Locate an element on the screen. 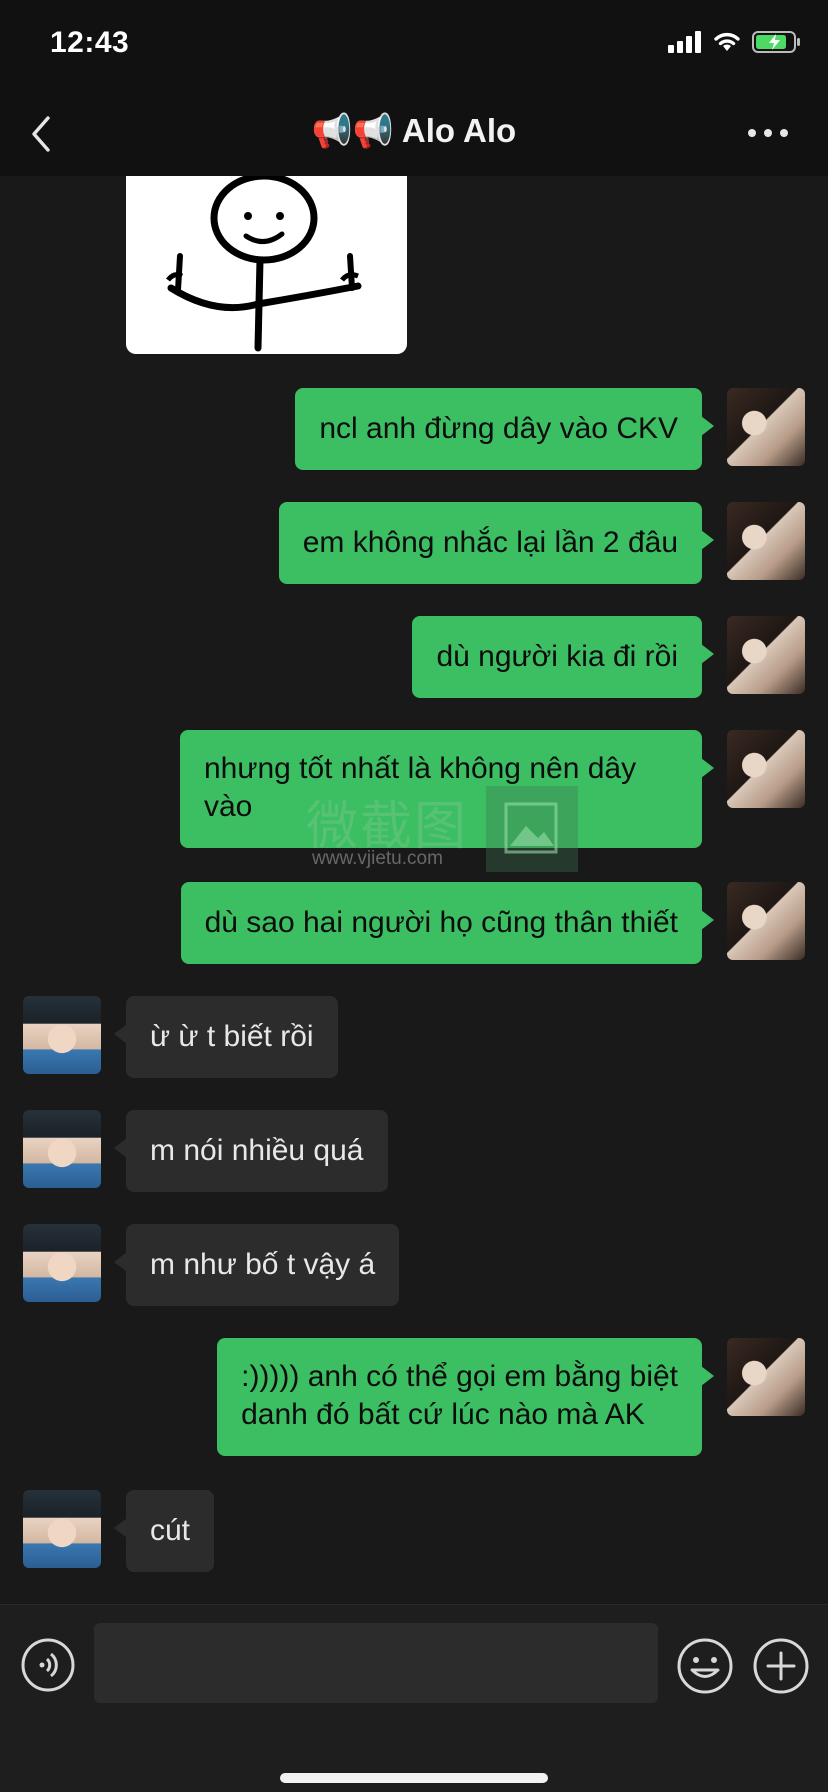  my-message-bubble: dù sao hai người họ cũng thân thiết is located at coordinates (447, 923).